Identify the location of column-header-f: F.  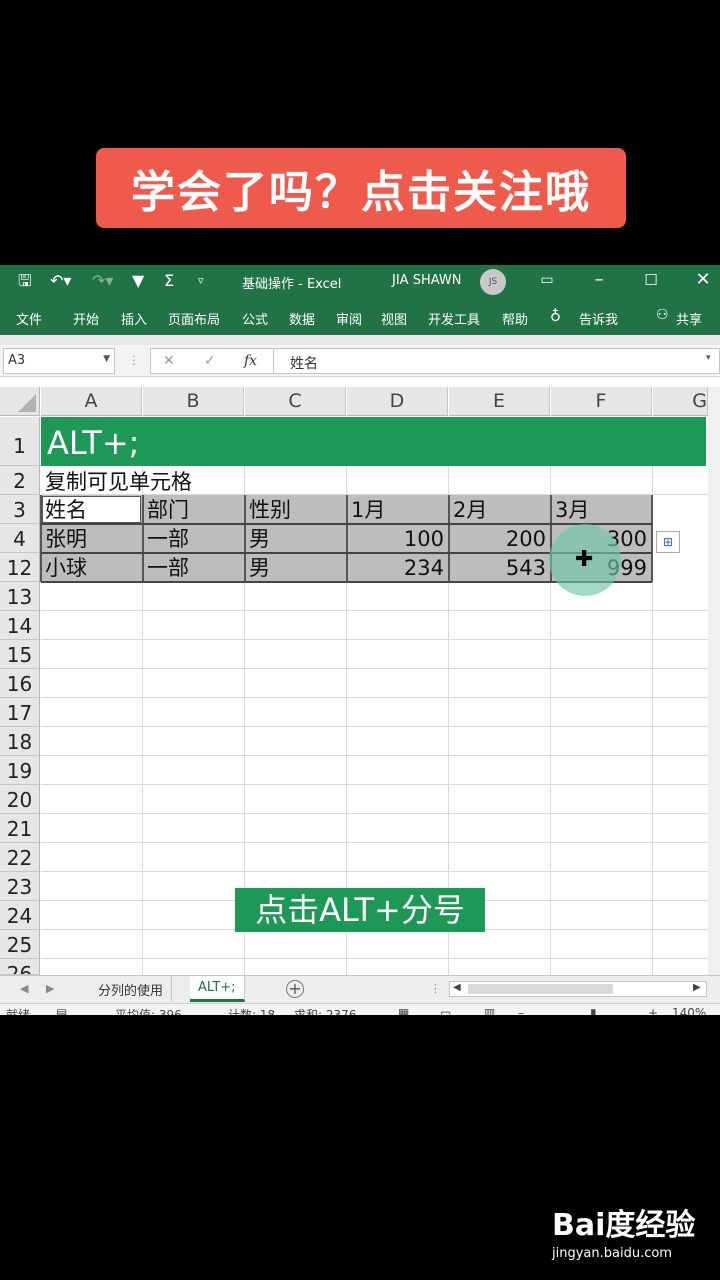
(601, 401).